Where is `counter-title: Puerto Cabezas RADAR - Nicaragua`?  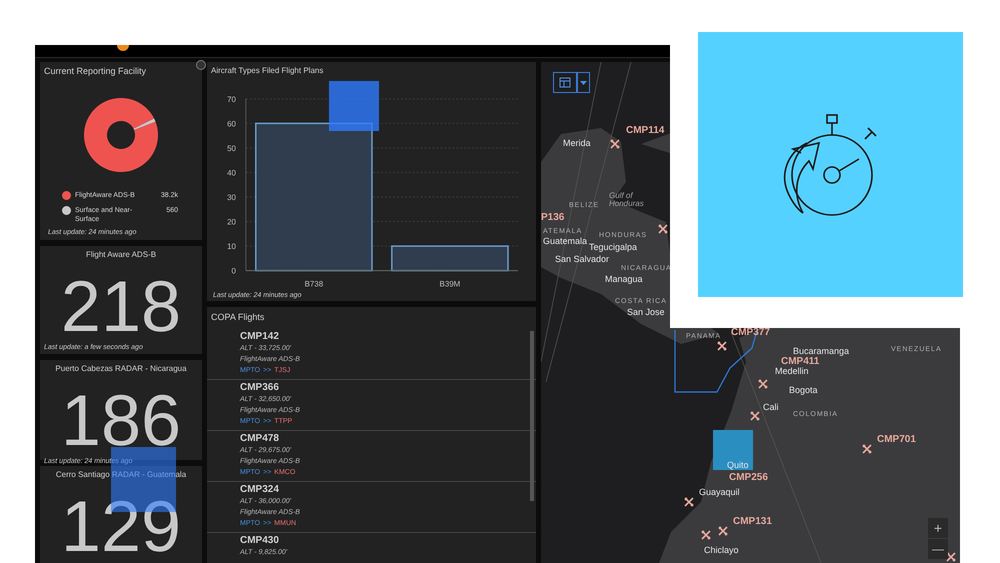
counter-title: Puerto Cabezas RADAR - Nicaragua is located at coordinates (121, 369).